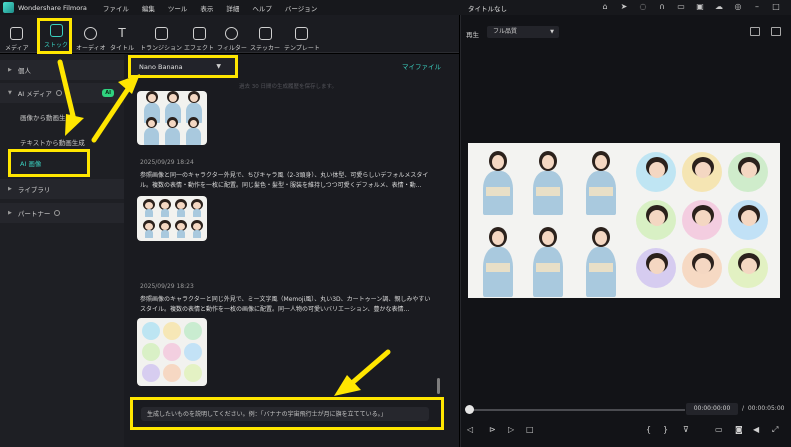  I want to click on highlight-stock-tab, so click(54, 36).